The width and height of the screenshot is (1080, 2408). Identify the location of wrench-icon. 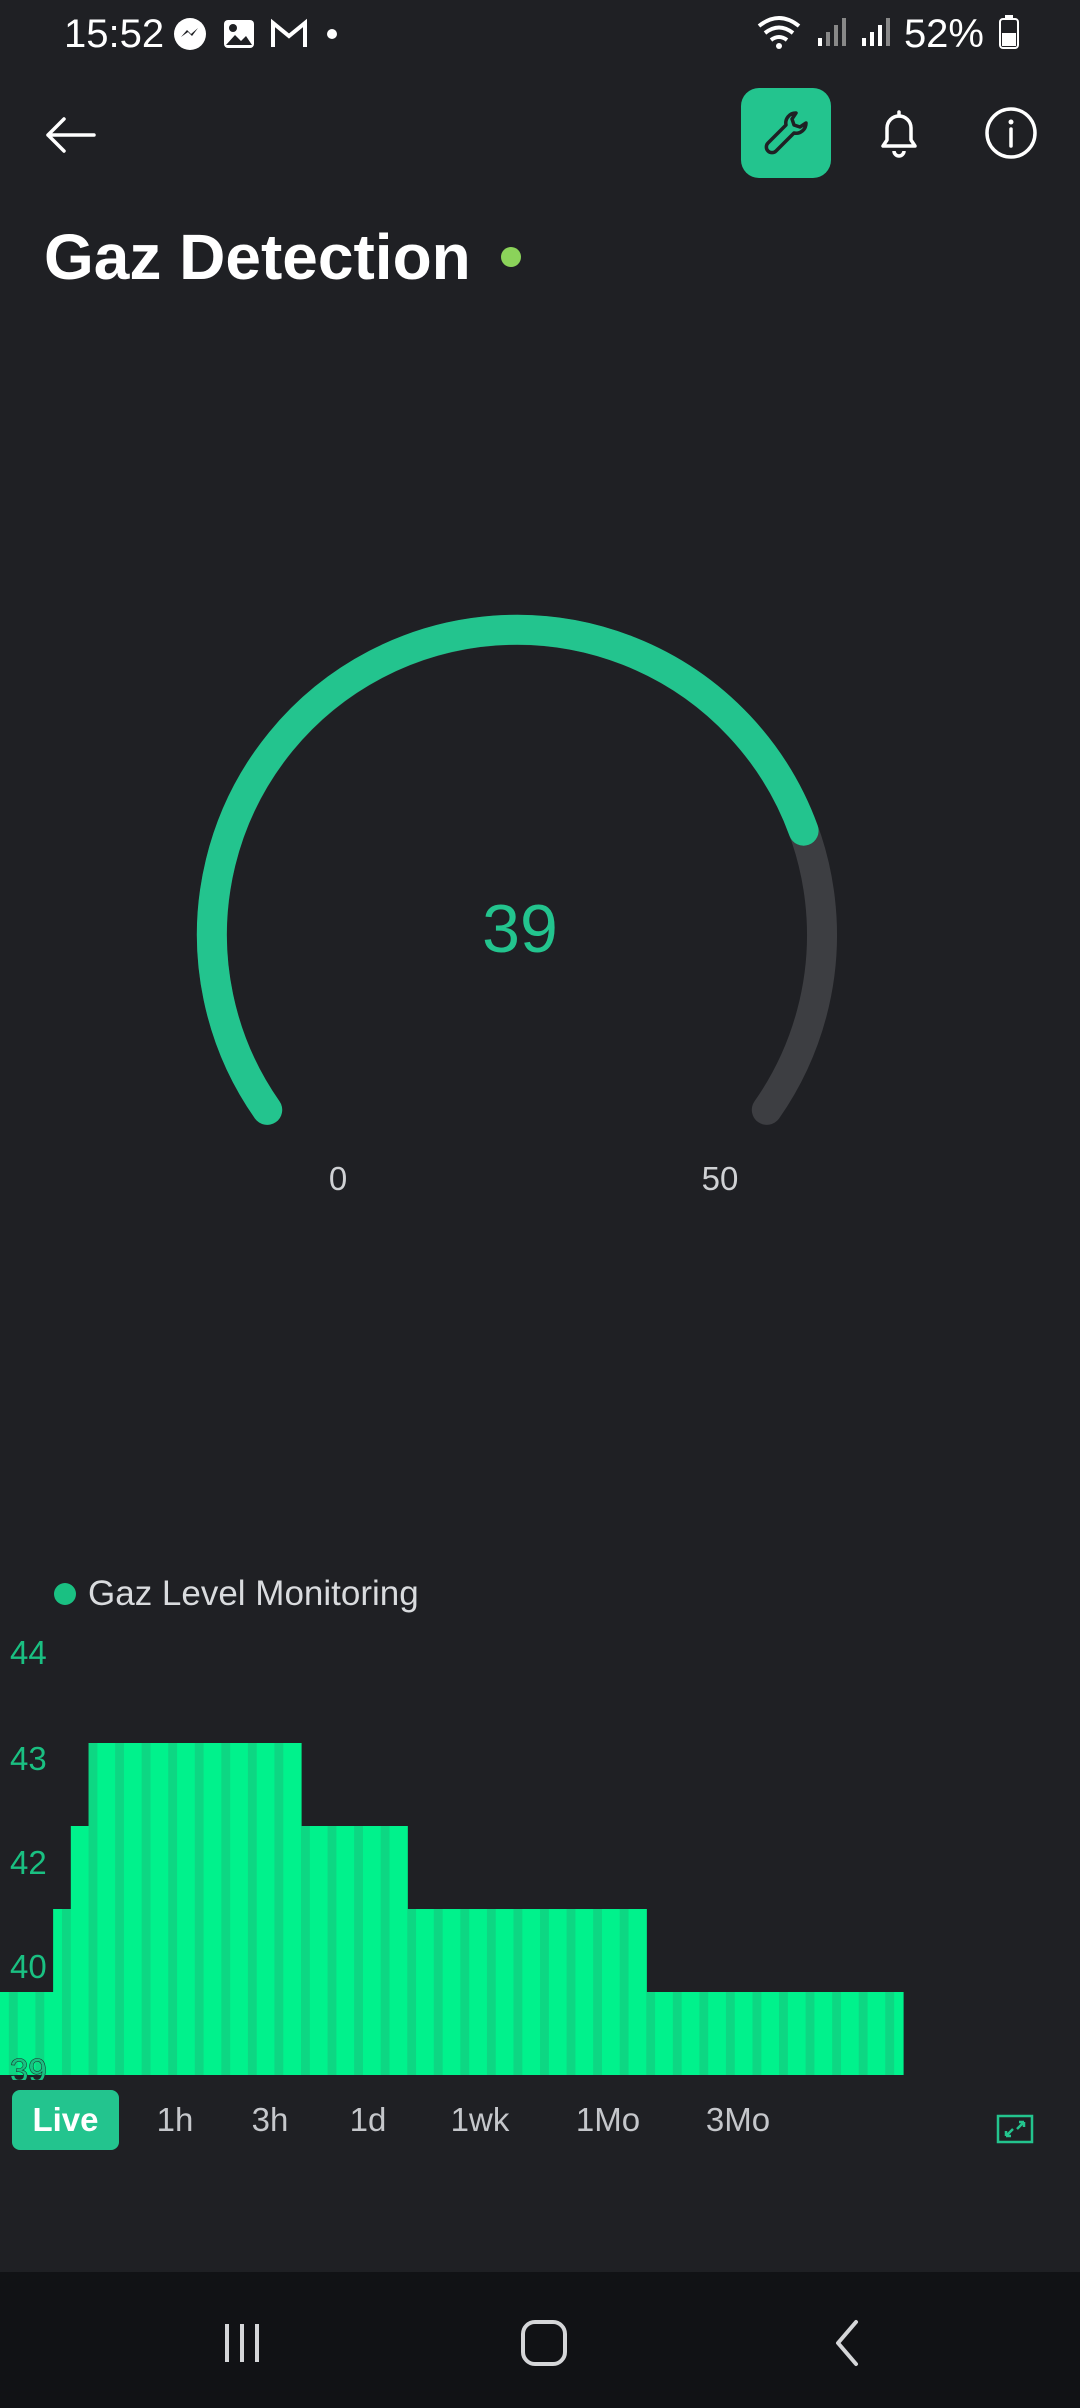
(786, 133).